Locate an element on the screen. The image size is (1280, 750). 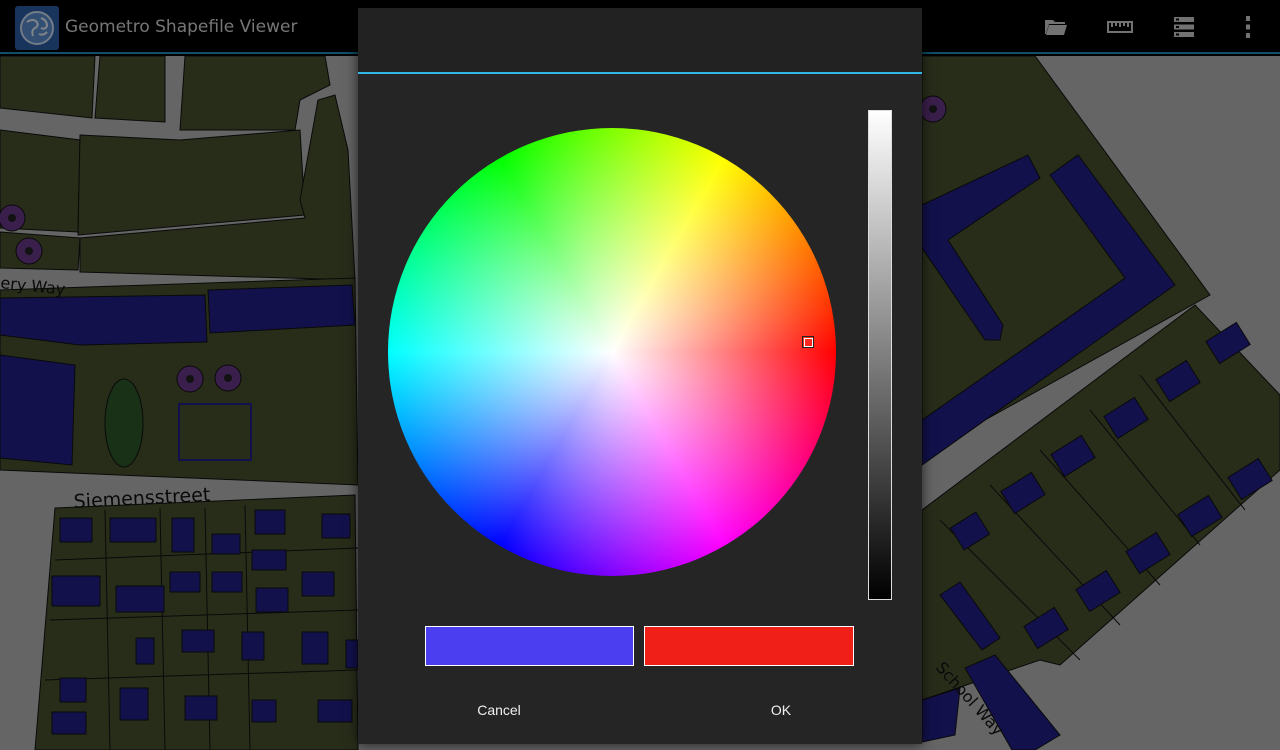
ok-button: OK is located at coordinates (781, 710).